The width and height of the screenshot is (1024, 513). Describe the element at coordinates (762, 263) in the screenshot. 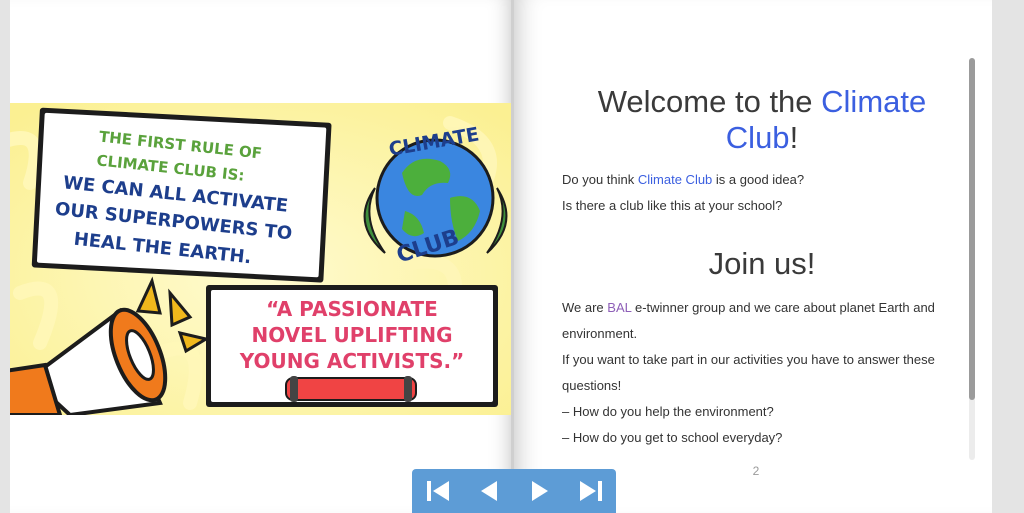

I see `join-heading: Join us!` at that location.